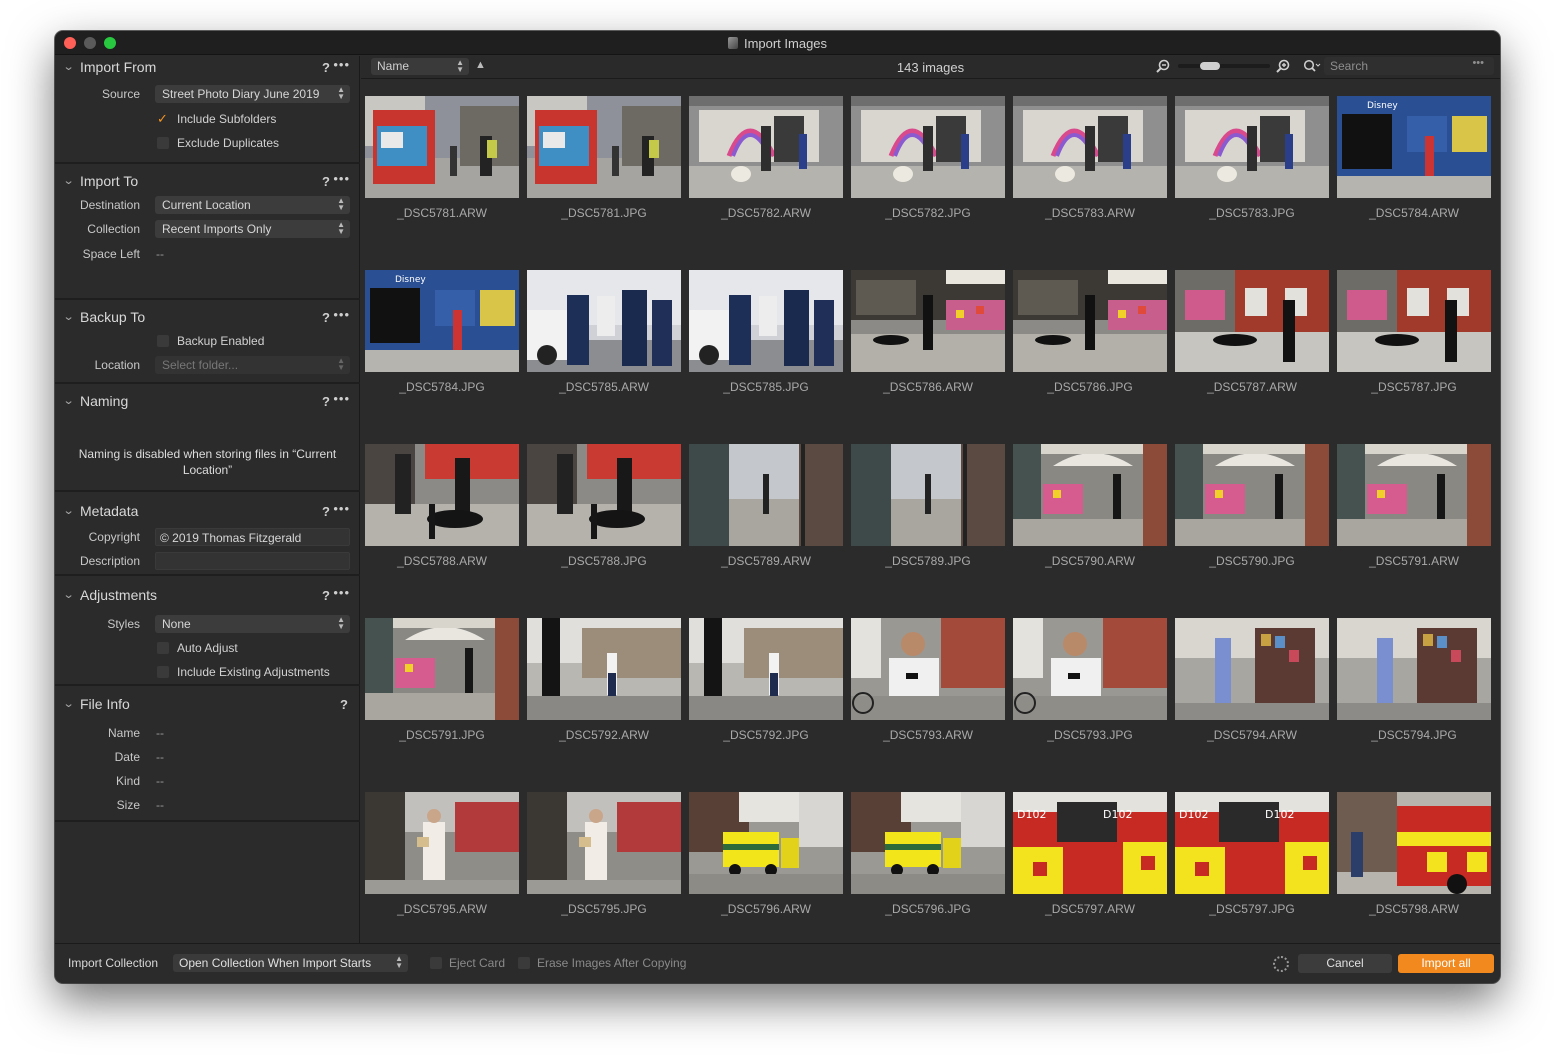 The width and height of the screenshot is (1556, 1063). Describe the element at coordinates (1224, 66) in the screenshot. I see `thumbnail-size-slider` at that location.